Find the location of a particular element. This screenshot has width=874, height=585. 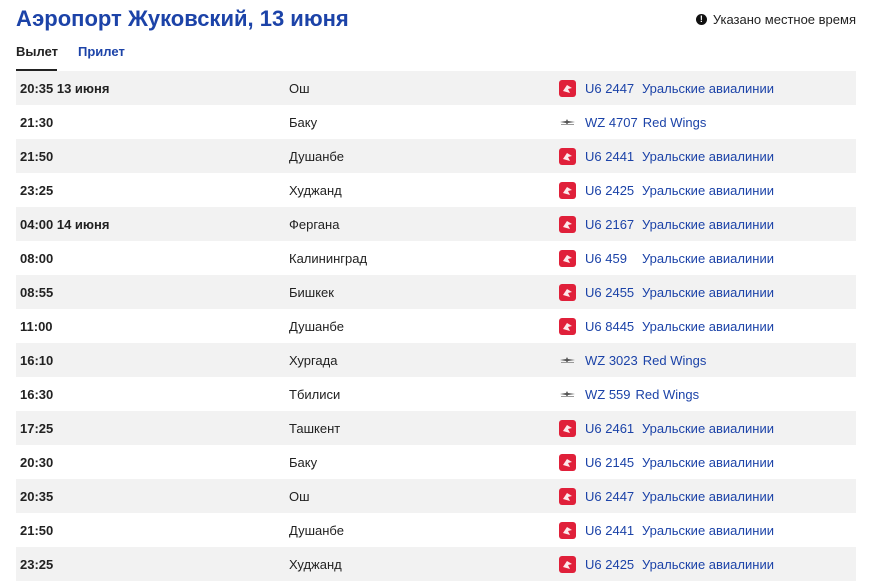

flight-row: 08:55 Бишкек U6 2455 Уральские авиалинии is located at coordinates (436, 292).